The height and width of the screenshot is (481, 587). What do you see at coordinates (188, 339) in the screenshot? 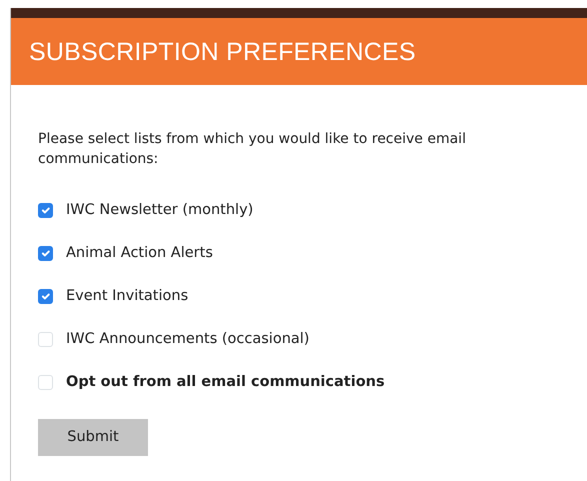
I see `checkbox-label: IWC Announcements (occasional)` at bounding box center [188, 339].